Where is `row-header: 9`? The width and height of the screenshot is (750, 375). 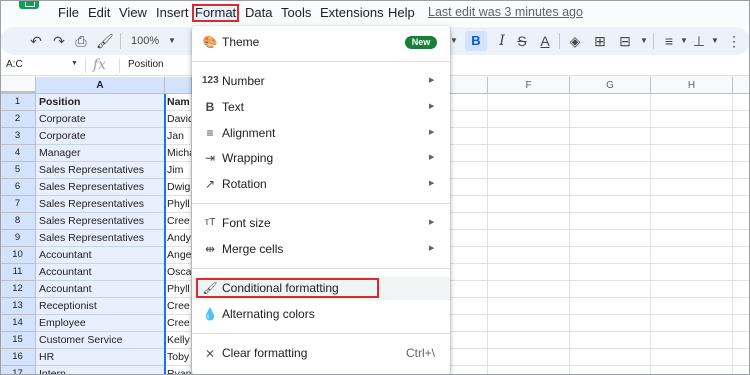 row-header: 9 is located at coordinates (18, 238).